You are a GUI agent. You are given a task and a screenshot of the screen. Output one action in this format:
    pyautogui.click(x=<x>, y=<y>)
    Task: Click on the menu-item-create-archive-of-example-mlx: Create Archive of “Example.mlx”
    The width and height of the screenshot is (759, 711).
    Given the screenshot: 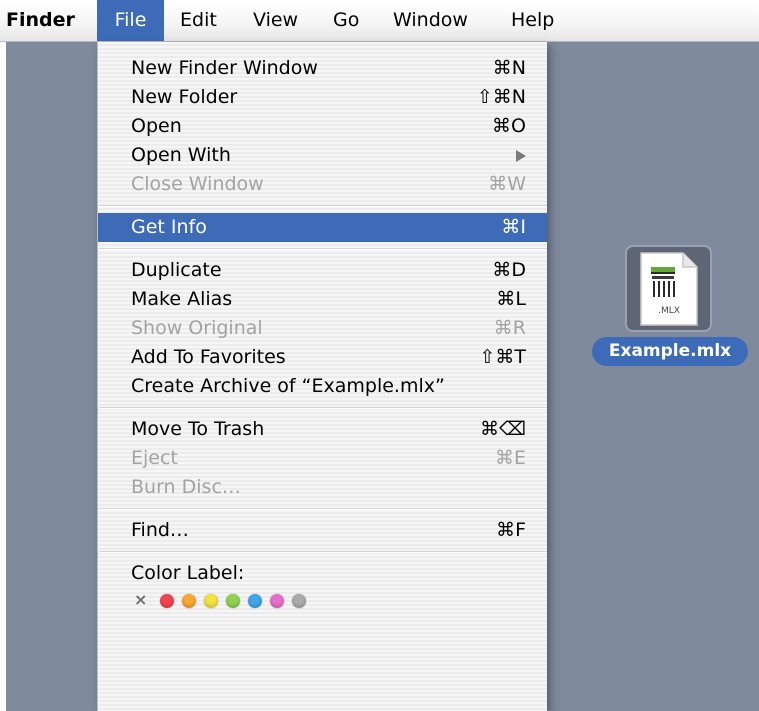 What is the action you would take?
    pyautogui.click(x=322, y=386)
    